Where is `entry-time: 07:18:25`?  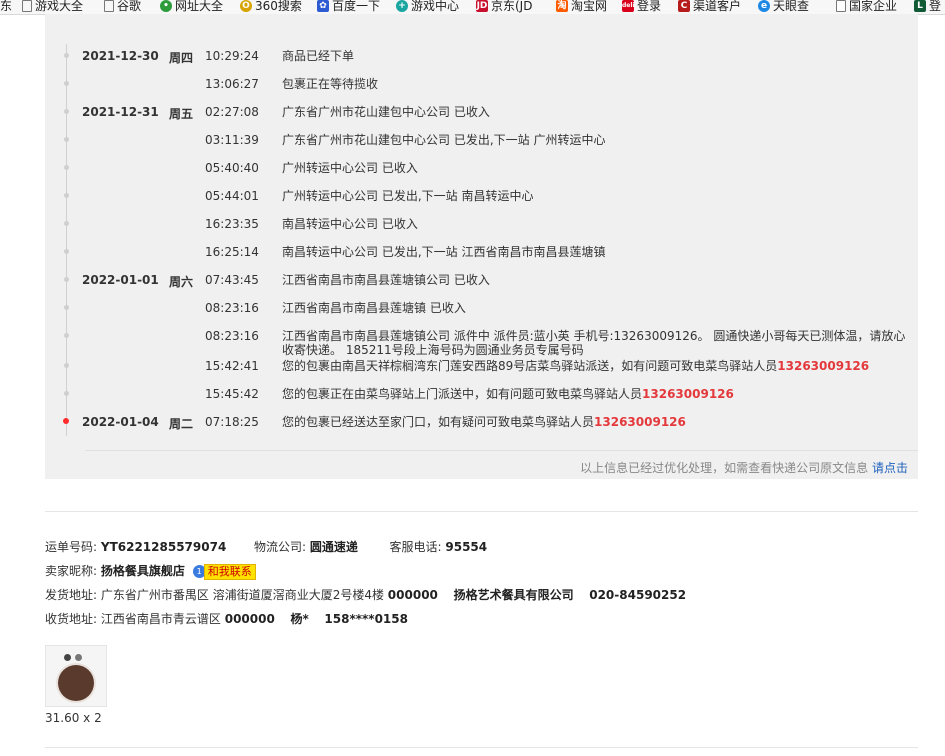
entry-time: 07:18:25 is located at coordinates (232, 422).